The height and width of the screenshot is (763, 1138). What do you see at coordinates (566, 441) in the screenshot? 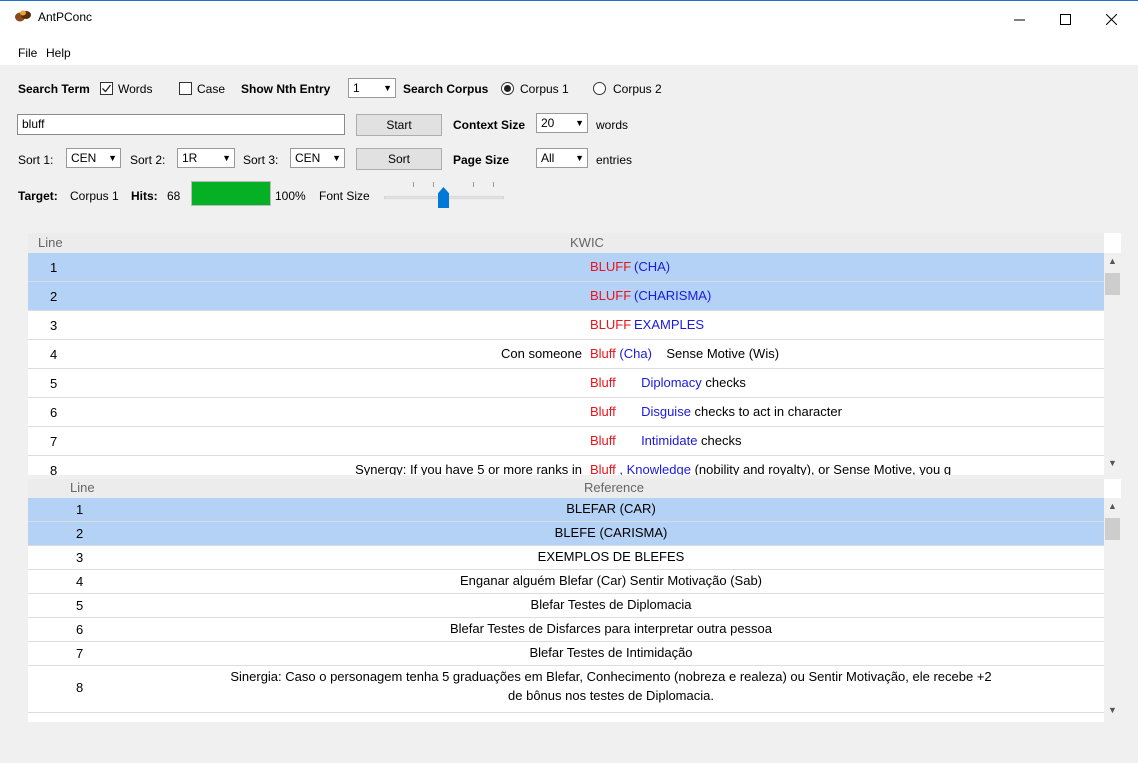
I see `table-row: 7BluffBluff Intimidate checks` at bounding box center [566, 441].